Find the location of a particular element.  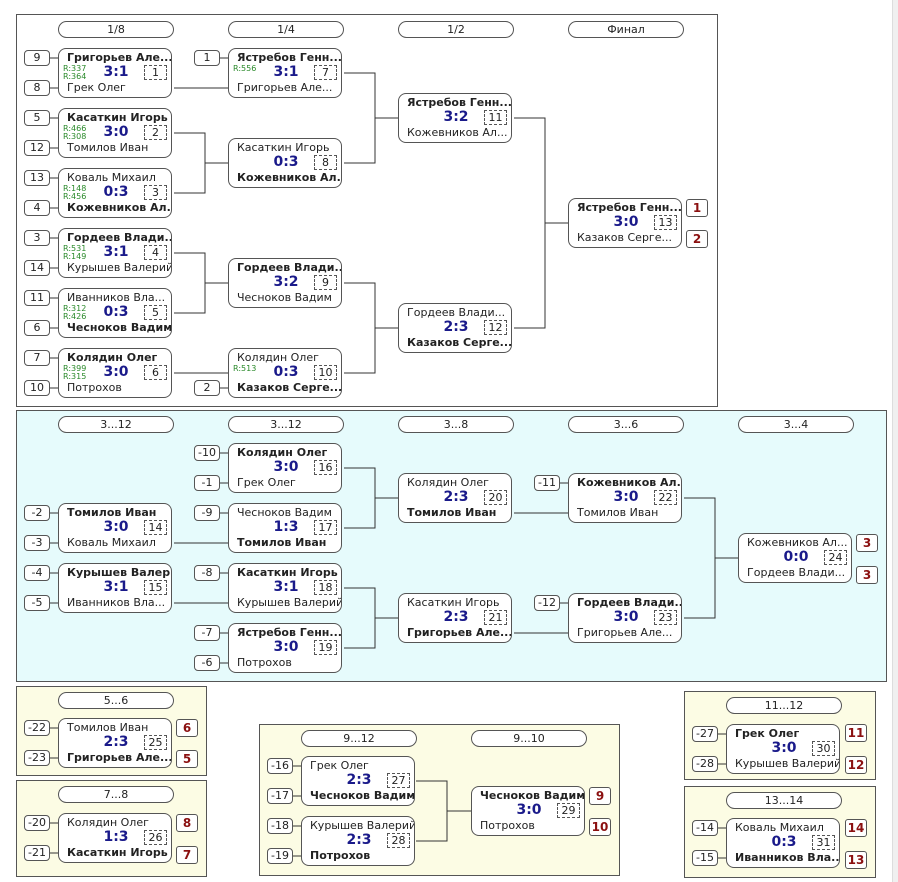

seed-box: -14 is located at coordinates (705, 828).